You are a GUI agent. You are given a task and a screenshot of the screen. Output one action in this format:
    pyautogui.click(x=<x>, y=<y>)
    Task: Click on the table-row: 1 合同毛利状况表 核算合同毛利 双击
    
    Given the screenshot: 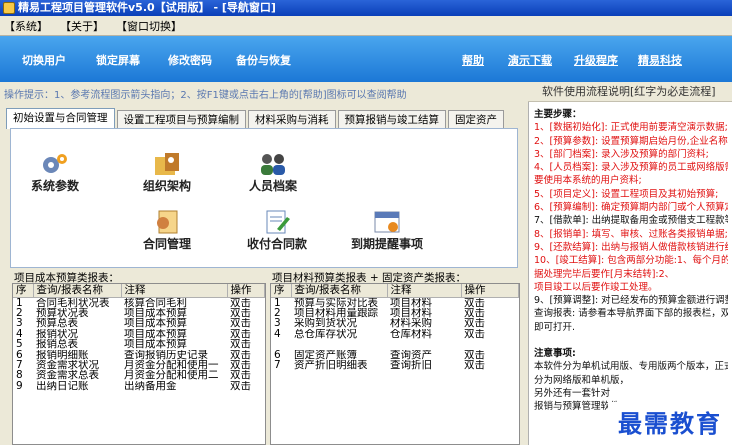 What is the action you would take?
    pyautogui.click(x=139, y=302)
    